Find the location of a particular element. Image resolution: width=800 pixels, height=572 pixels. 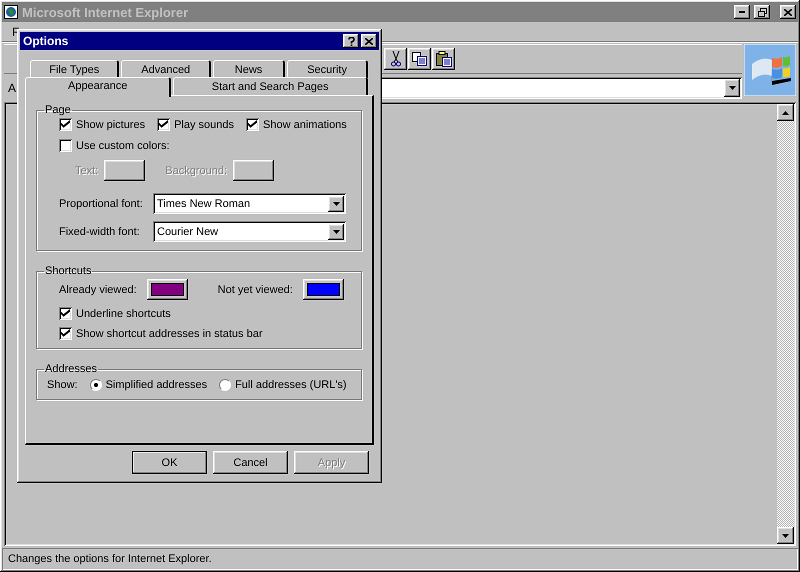

checkbox-label: Underline shortcuts is located at coordinates (123, 314).